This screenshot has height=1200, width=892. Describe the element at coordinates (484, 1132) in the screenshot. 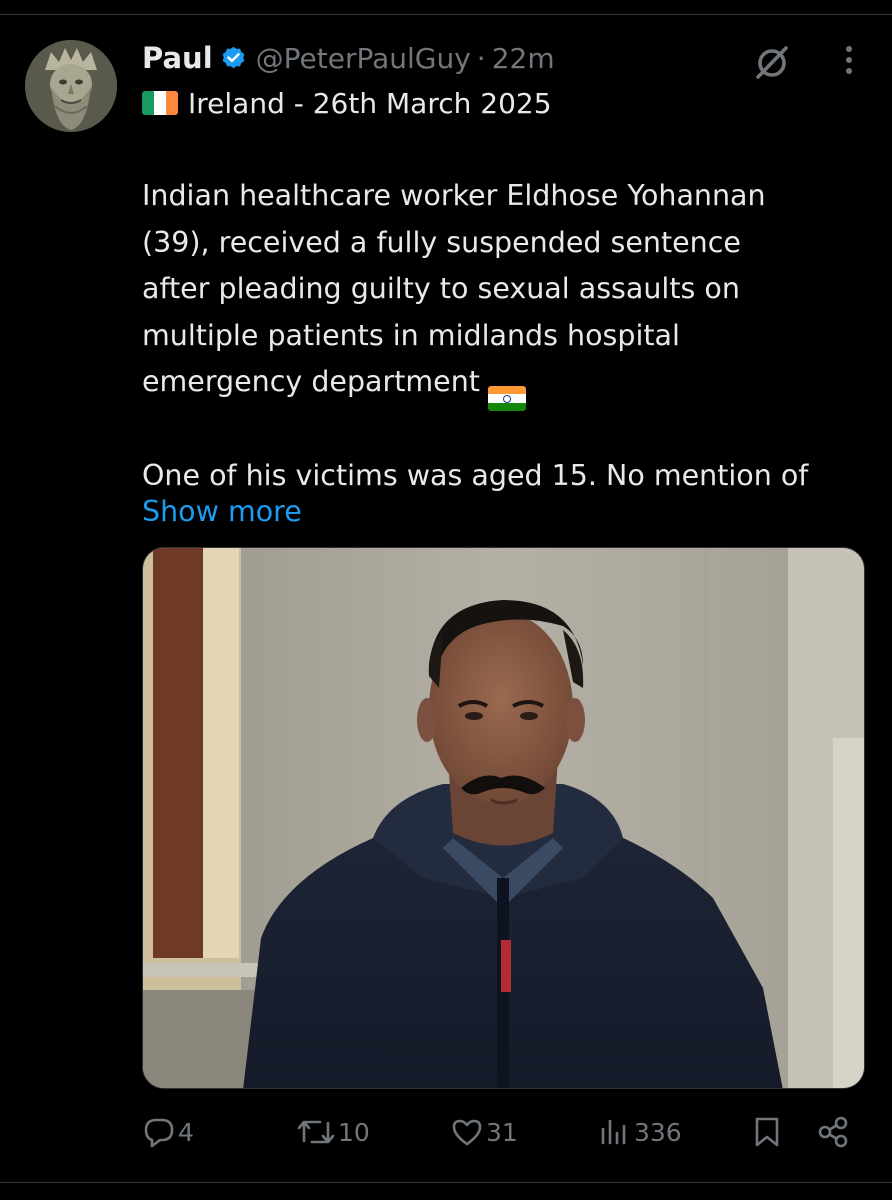

I see `like-button: 31` at that location.